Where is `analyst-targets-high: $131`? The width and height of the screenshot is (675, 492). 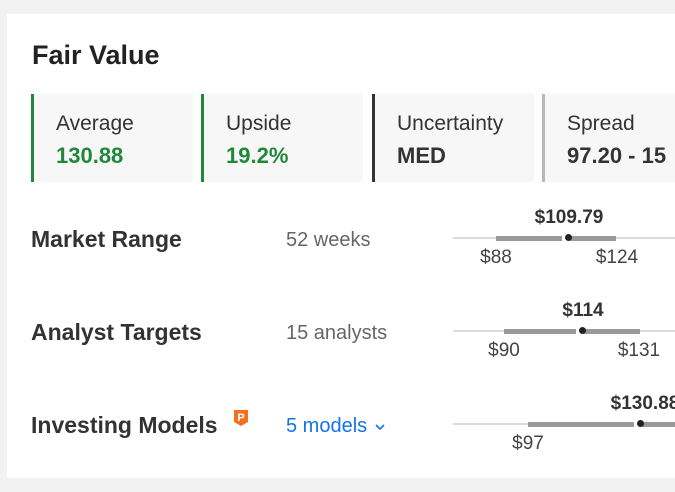 analyst-targets-high: $131 is located at coordinates (639, 350).